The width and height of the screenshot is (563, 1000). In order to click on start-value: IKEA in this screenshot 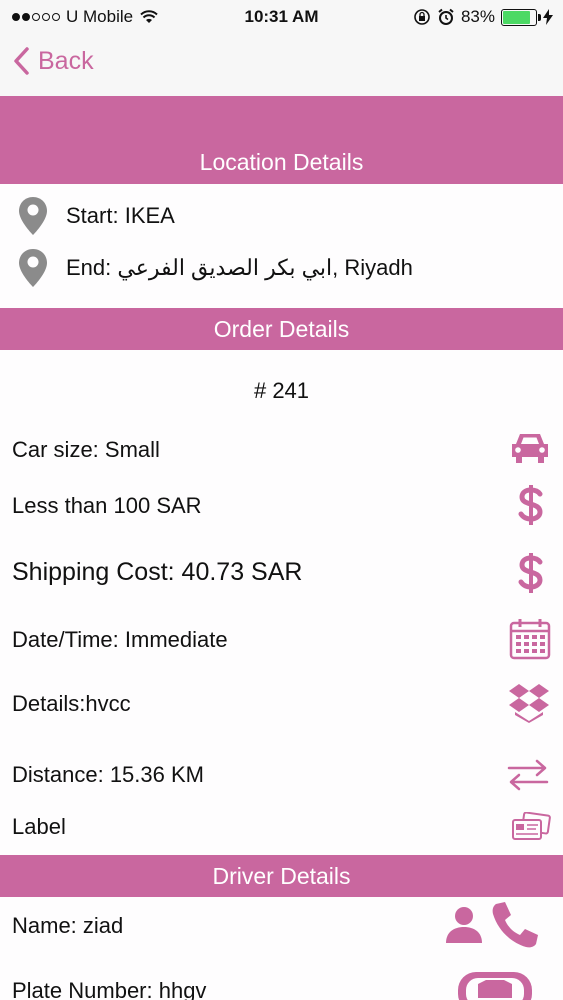, I will do `click(149, 215)`.